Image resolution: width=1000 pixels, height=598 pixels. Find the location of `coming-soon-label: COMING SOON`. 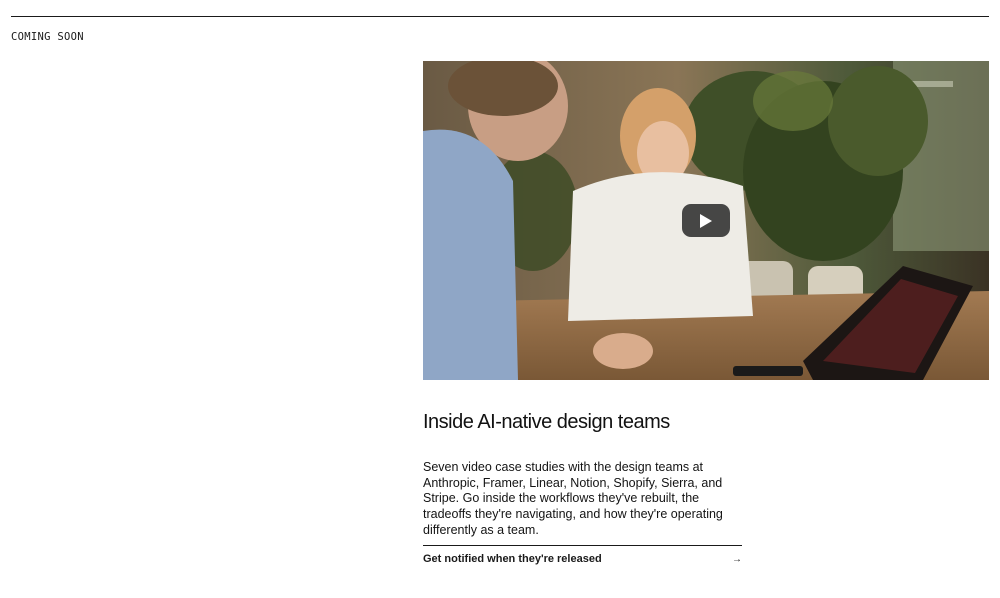

coming-soon-label: COMING SOON is located at coordinates (47, 37).